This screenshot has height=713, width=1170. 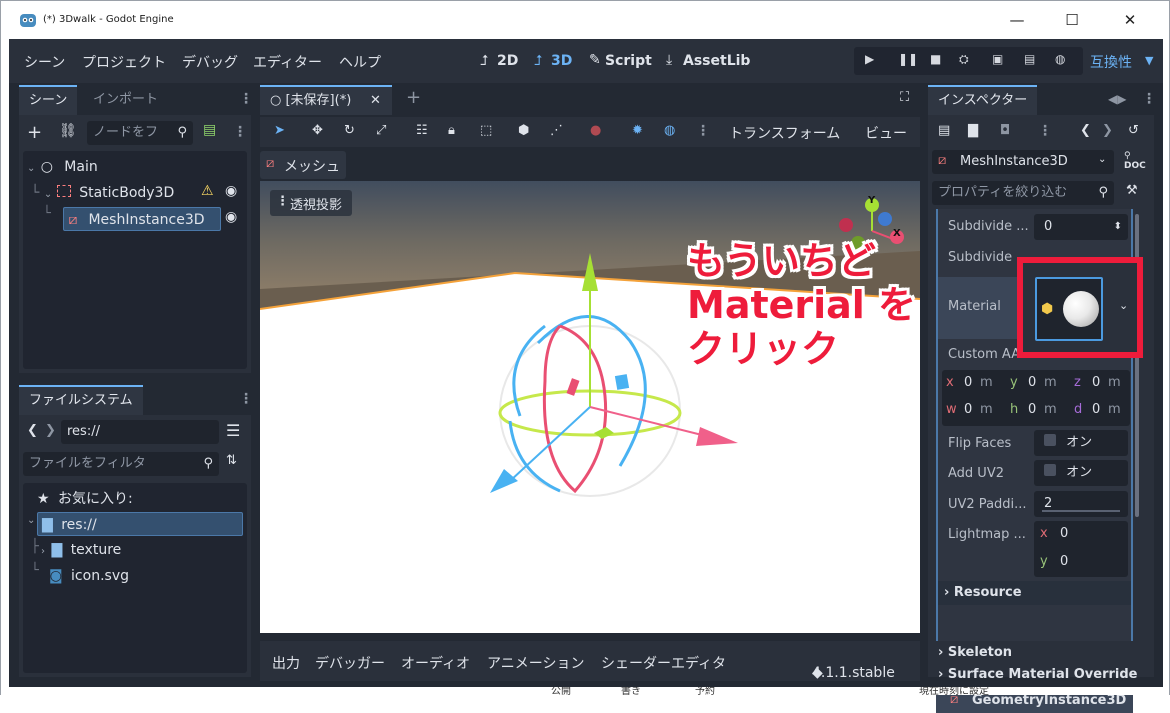 What do you see at coordinates (1132, 190) in the screenshot?
I see `tools-icon: ⚒` at bounding box center [1132, 190].